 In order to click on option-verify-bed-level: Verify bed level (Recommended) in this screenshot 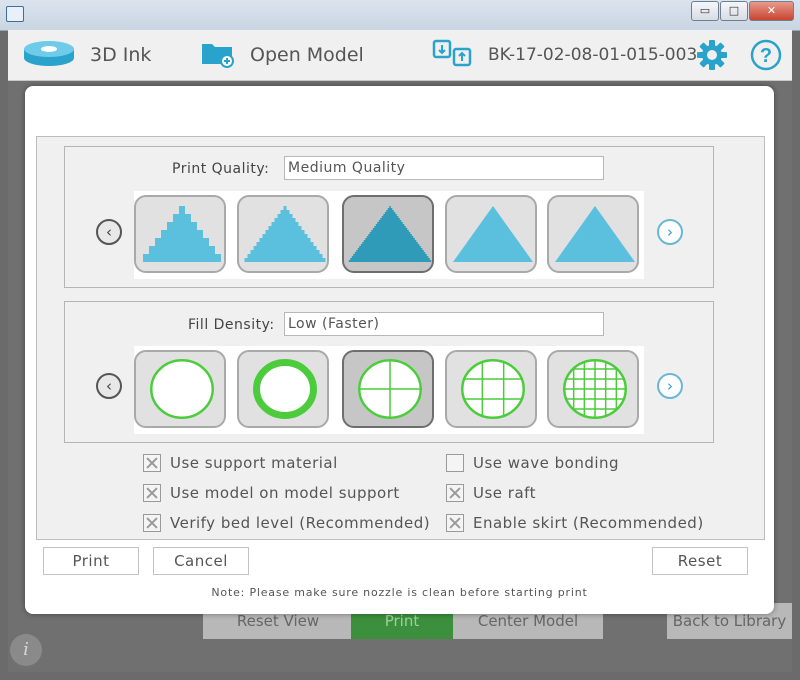, I will do `click(286, 523)`.